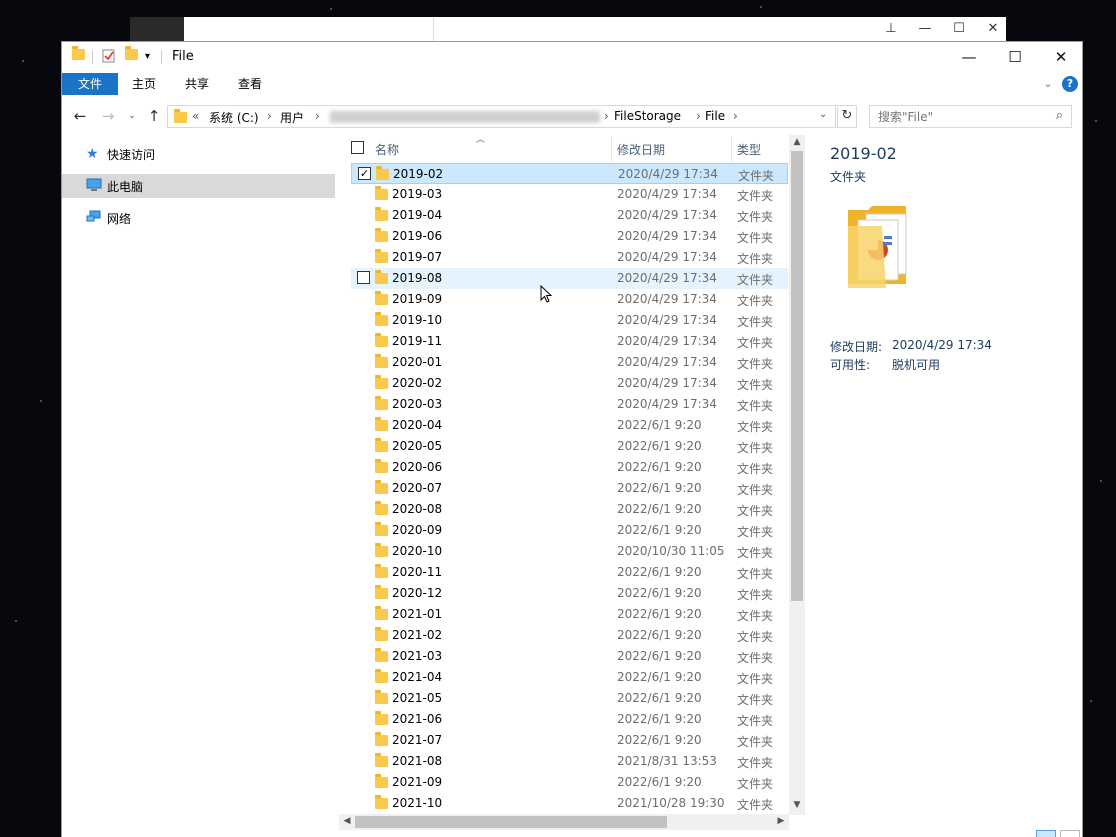  What do you see at coordinates (144, 84) in the screenshot?
I see `tab-home: 主页` at bounding box center [144, 84].